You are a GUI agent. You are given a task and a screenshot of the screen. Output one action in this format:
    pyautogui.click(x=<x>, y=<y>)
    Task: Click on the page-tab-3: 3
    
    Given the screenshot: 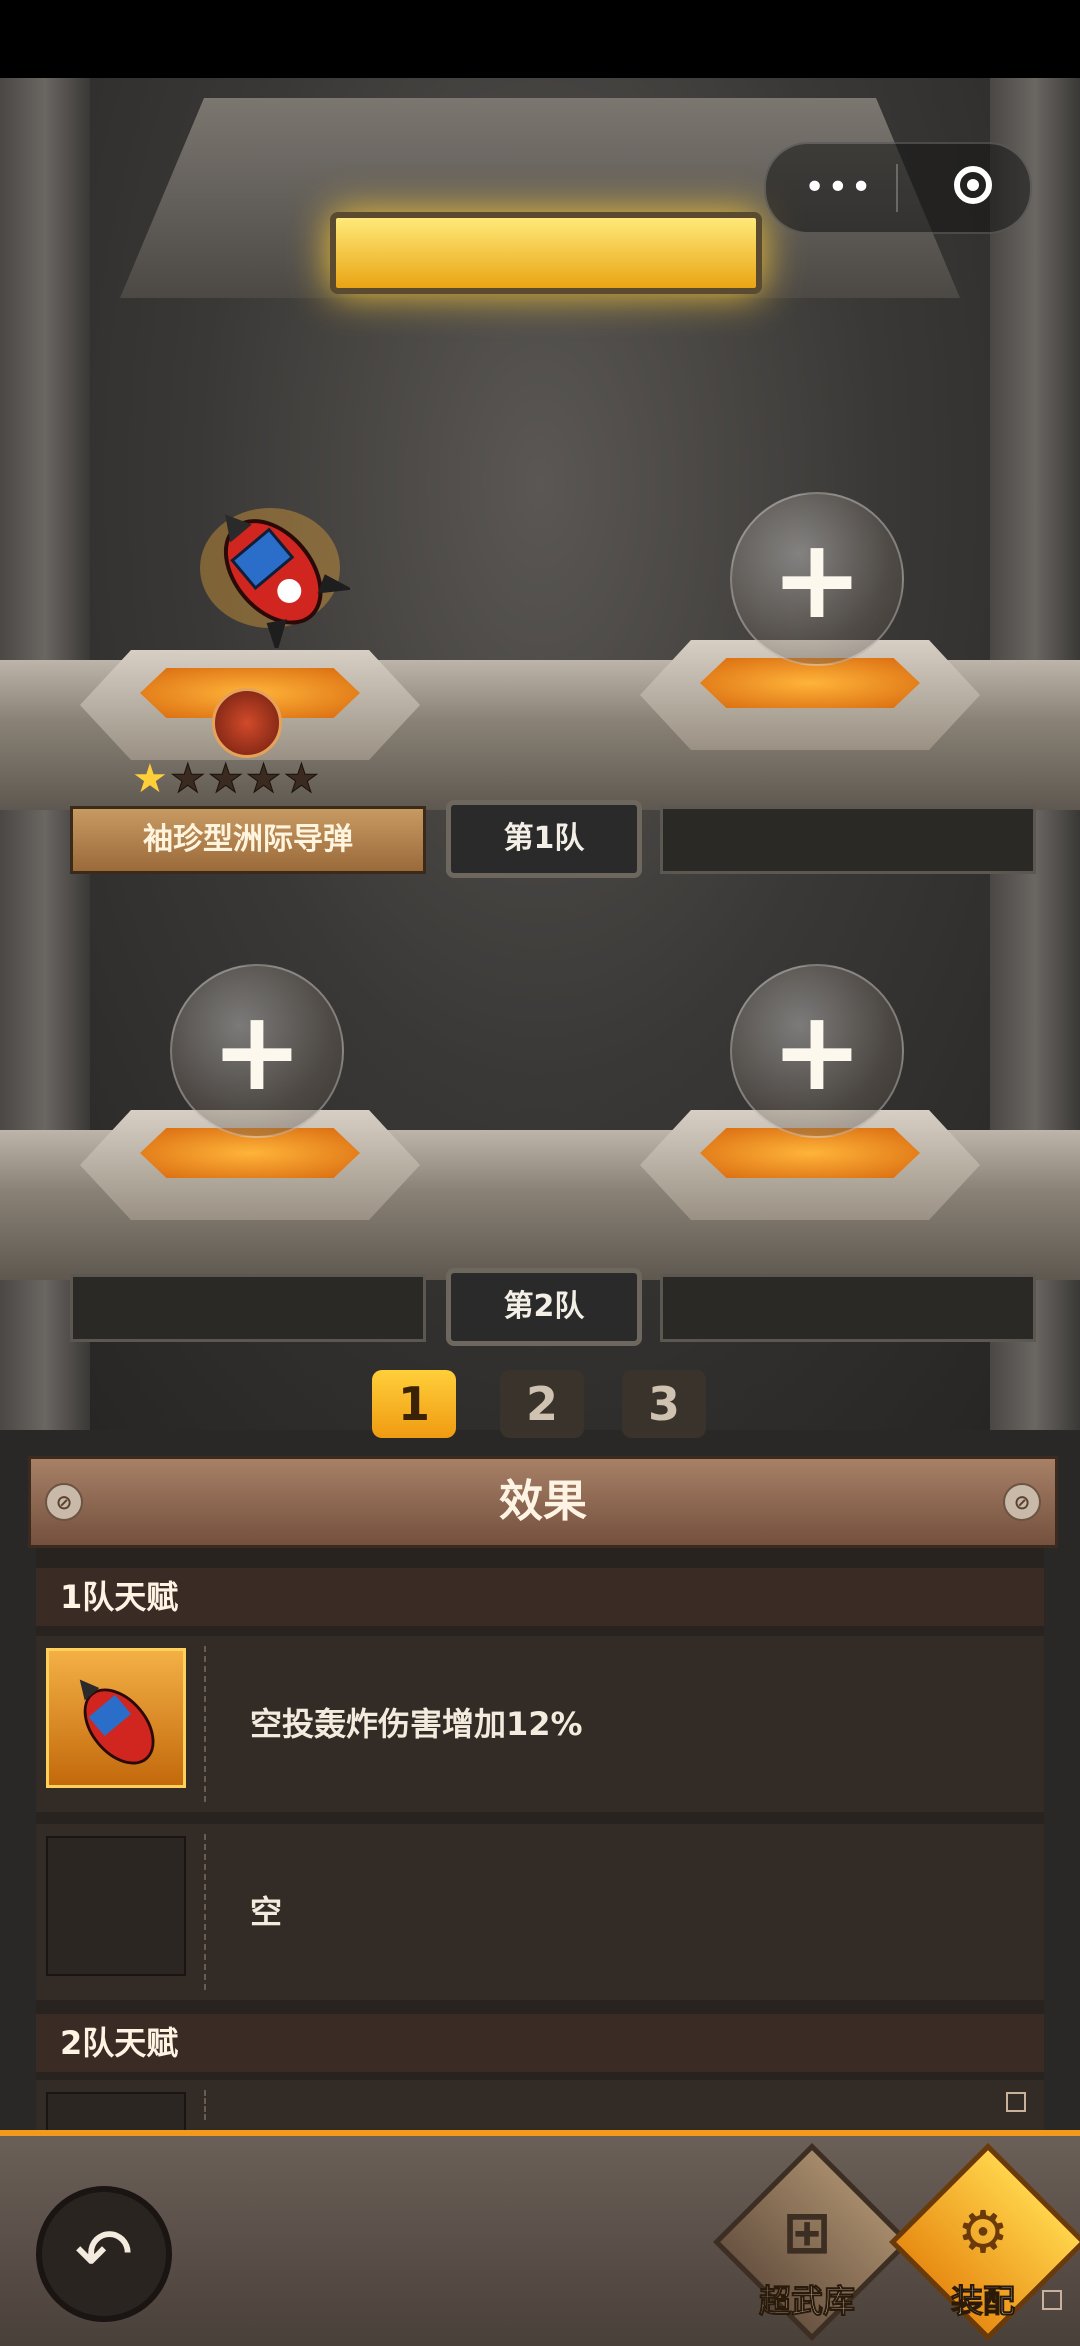 What is the action you would take?
    pyautogui.click(x=664, y=1404)
    